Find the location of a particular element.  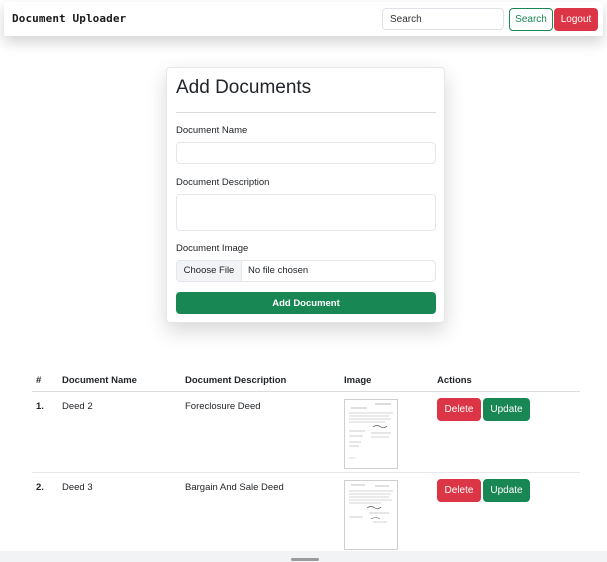

document-description-label: Document Description is located at coordinates (223, 182).